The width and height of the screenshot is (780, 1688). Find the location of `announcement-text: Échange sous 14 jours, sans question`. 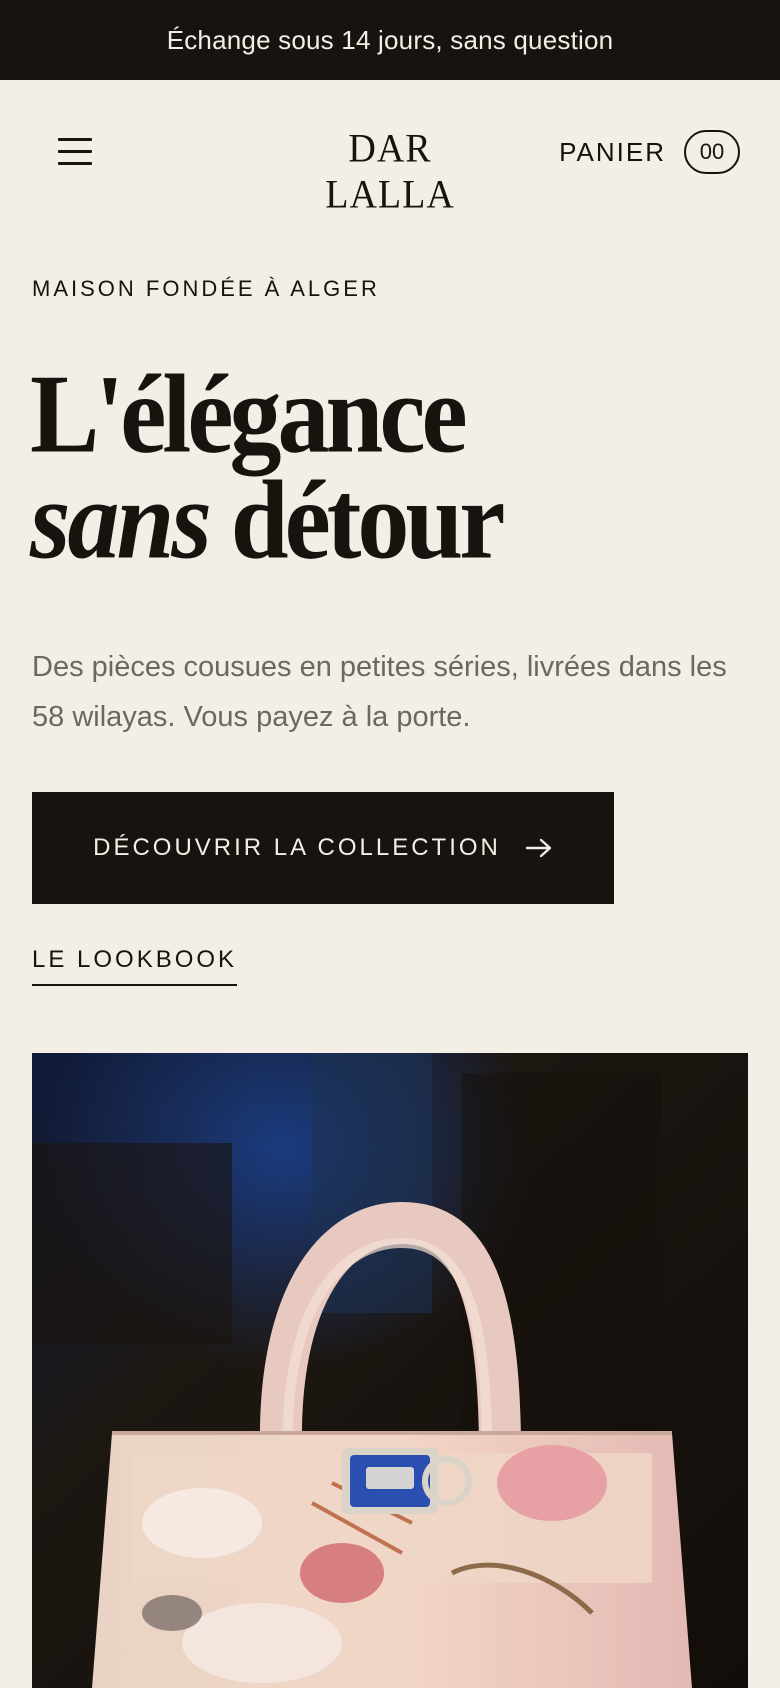

announcement-text: Échange sous 14 jours, sans question is located at coordinates (390, 39).